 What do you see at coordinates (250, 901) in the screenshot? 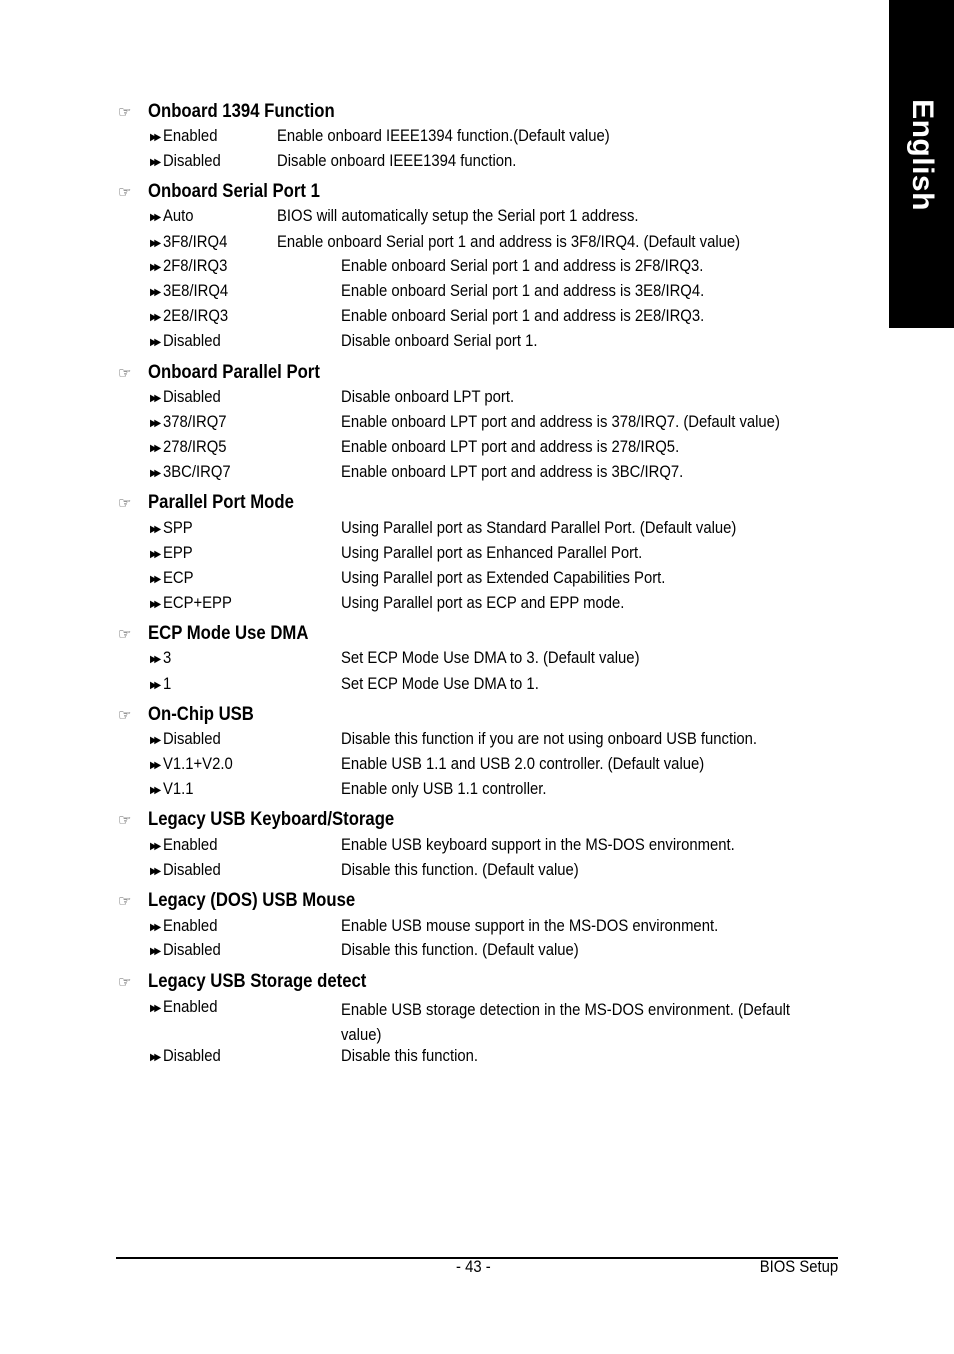
I see `section-heading: ☞ Legacy (DOS) USB Mouse` at bounding box center [250, 901].